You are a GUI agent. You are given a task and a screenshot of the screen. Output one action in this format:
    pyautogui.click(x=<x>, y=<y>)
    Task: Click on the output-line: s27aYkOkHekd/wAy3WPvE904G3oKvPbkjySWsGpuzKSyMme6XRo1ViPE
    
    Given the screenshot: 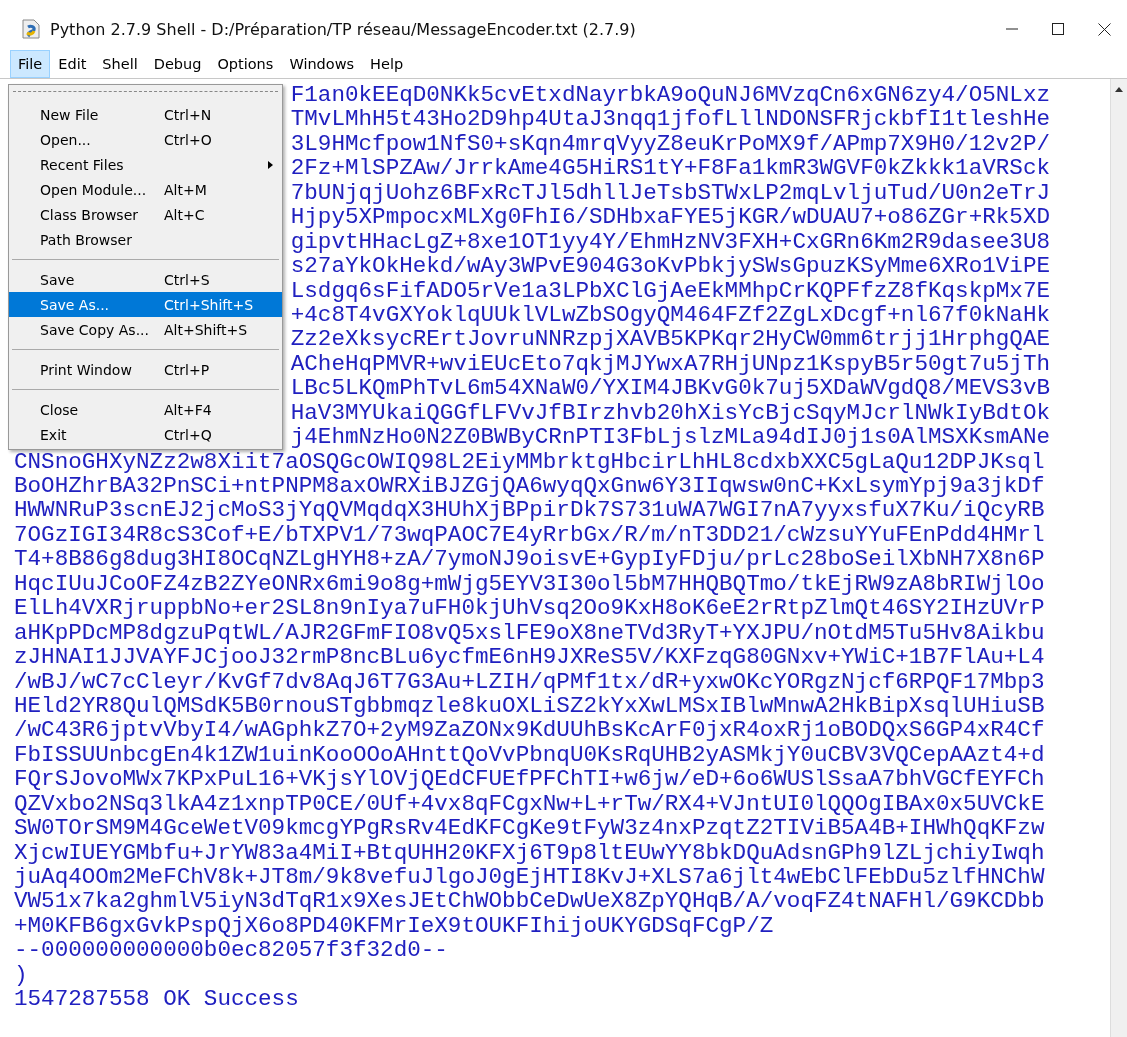 What is the action you would take?
    pyautogui.click(x=670, y=266)
    